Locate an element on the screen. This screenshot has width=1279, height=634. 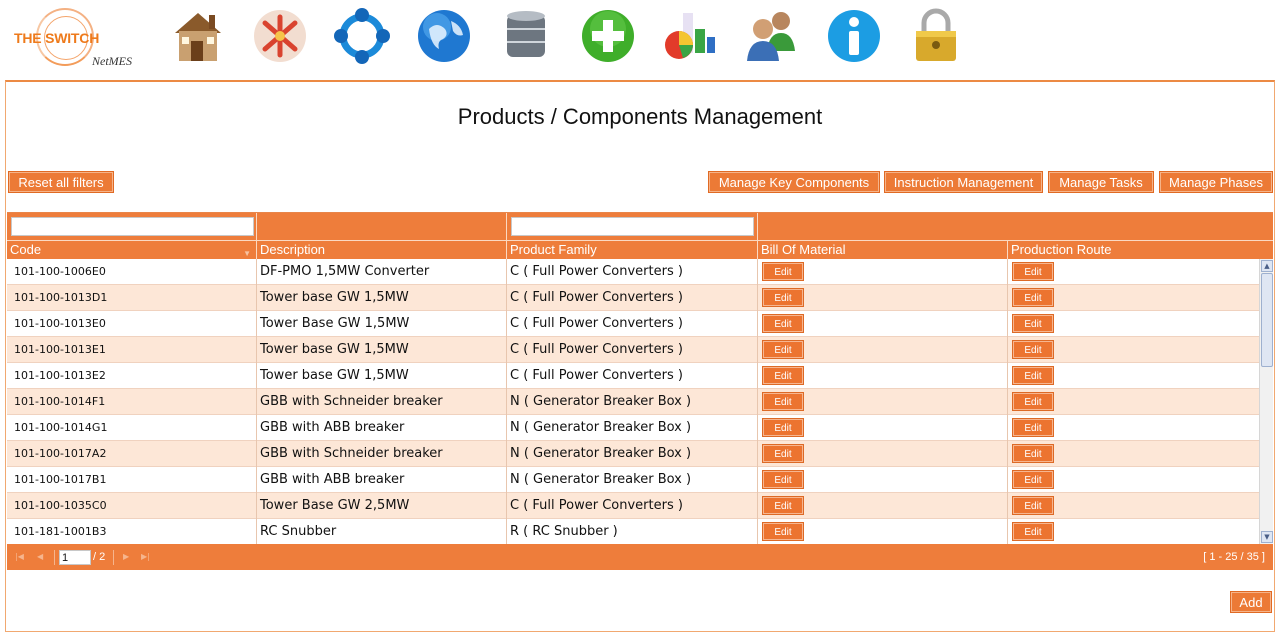
page-number-input is located at coordinates (75, 557).